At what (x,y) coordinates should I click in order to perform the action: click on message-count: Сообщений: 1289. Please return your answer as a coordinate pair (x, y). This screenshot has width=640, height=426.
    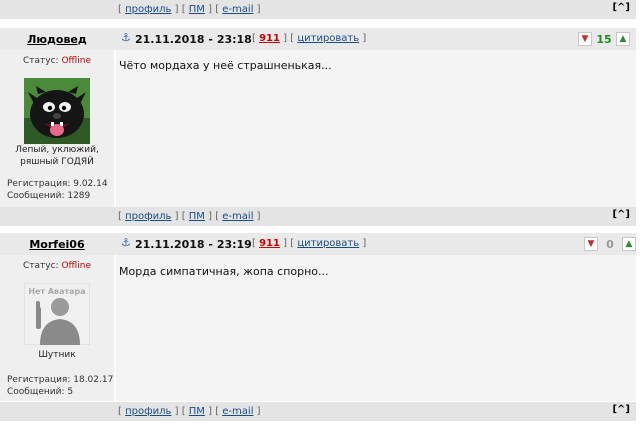
    Looking at the image, I should click on (49, 196).